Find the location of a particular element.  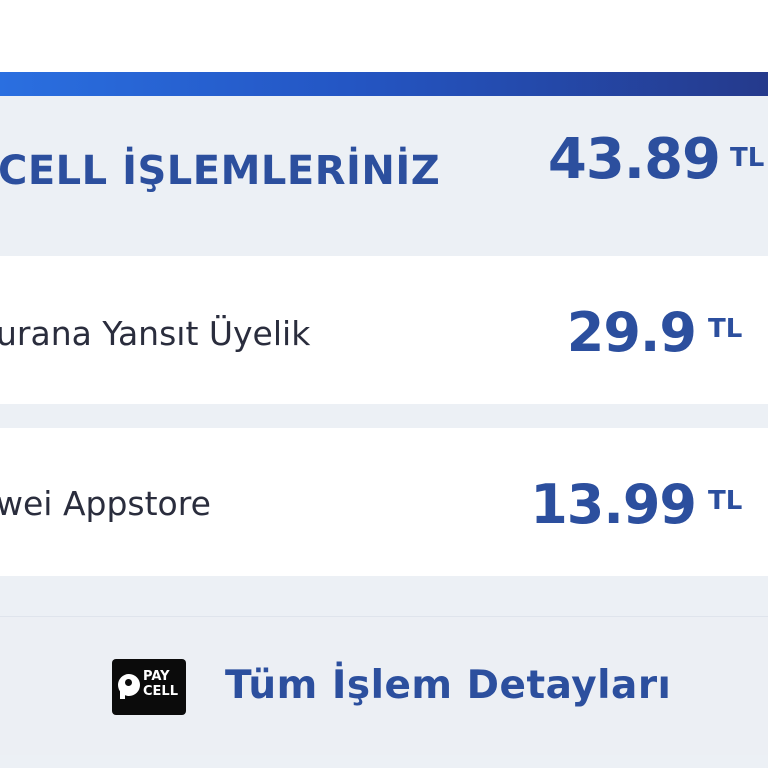

top-spacer is located at coordinates (384, 36).